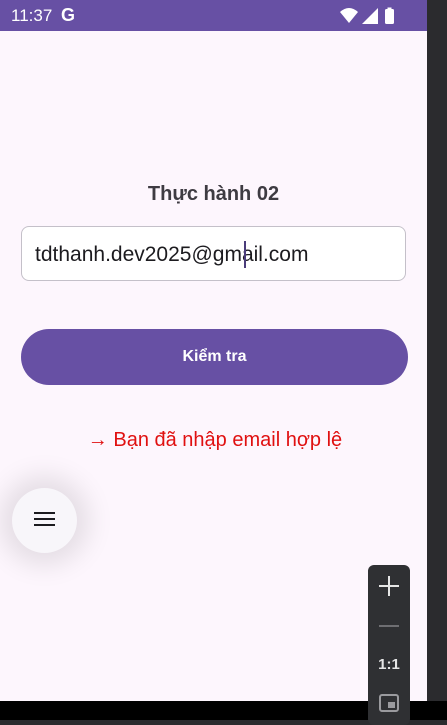 This screenshot has width=447, height=725. Describe the element at coordinates (389, 16) in the screenshot. I see `battery-icon` at that location.